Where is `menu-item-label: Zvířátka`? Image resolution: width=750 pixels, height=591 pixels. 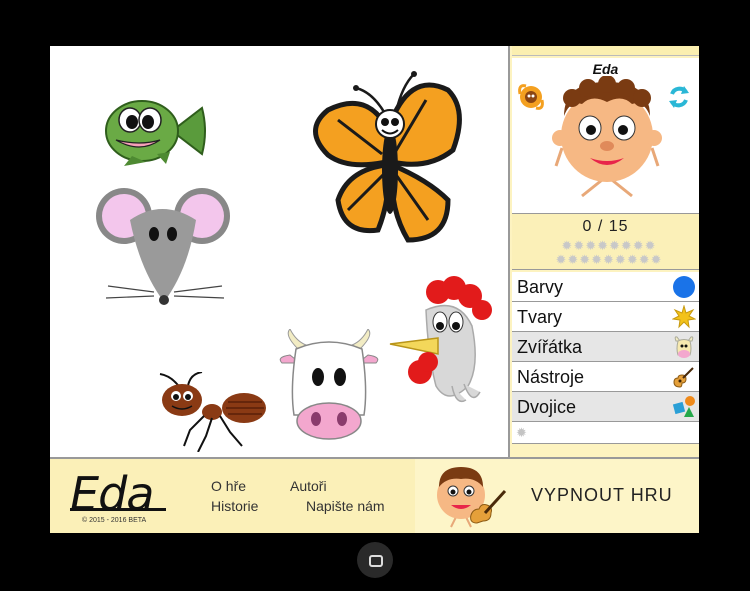
menu-item-label: Zvířátka is located at coordinates (550, 347).